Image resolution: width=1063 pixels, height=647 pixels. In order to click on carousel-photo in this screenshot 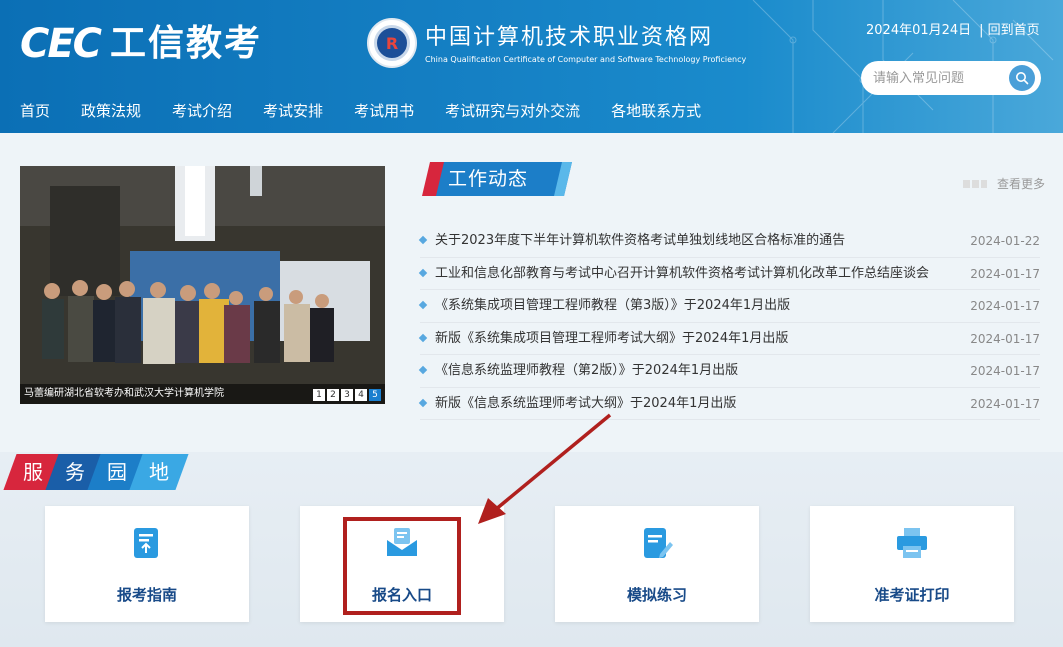, I will do `click(202, 285)`.